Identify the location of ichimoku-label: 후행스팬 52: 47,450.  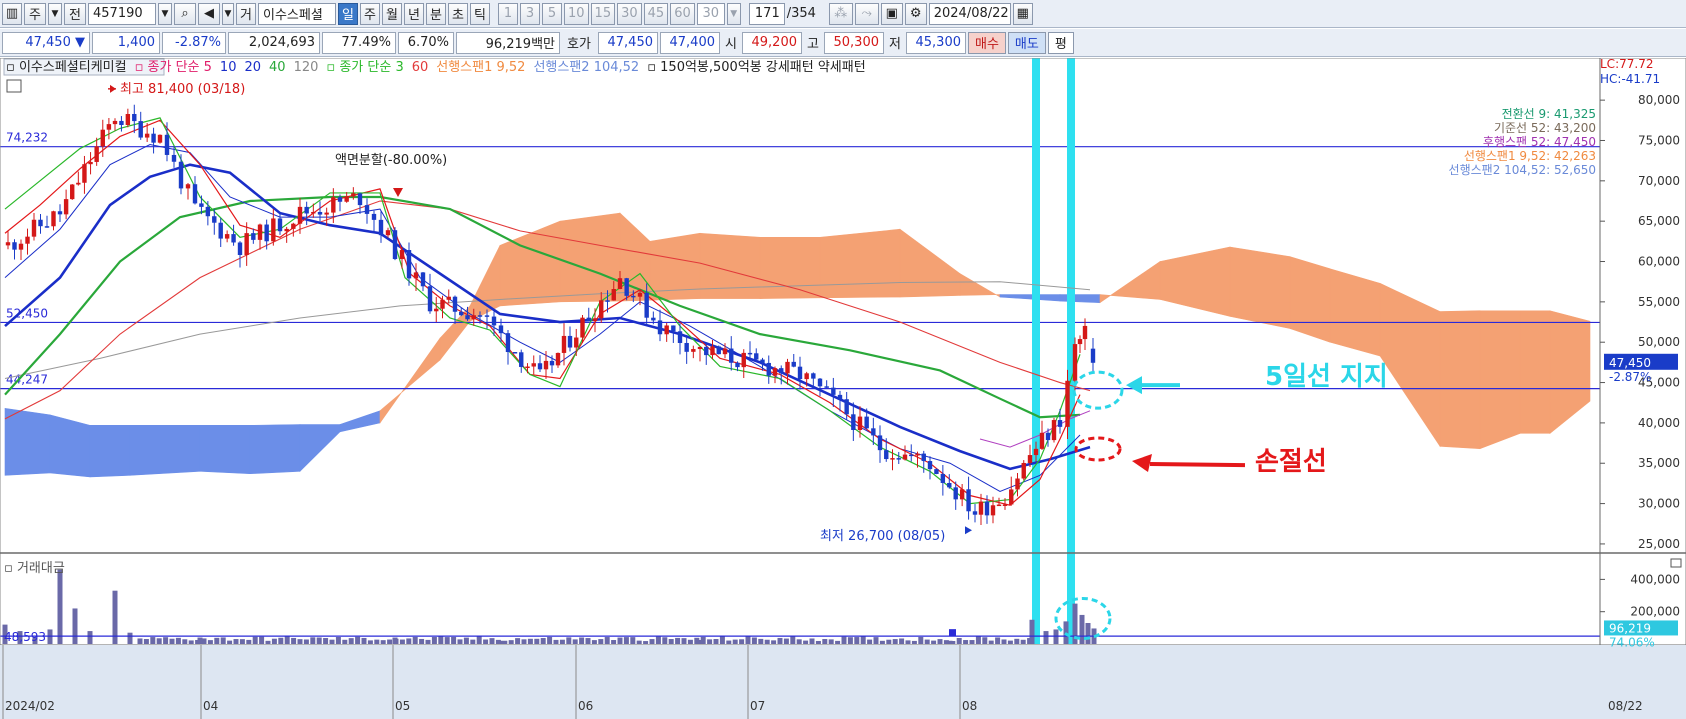
(1539, 141).